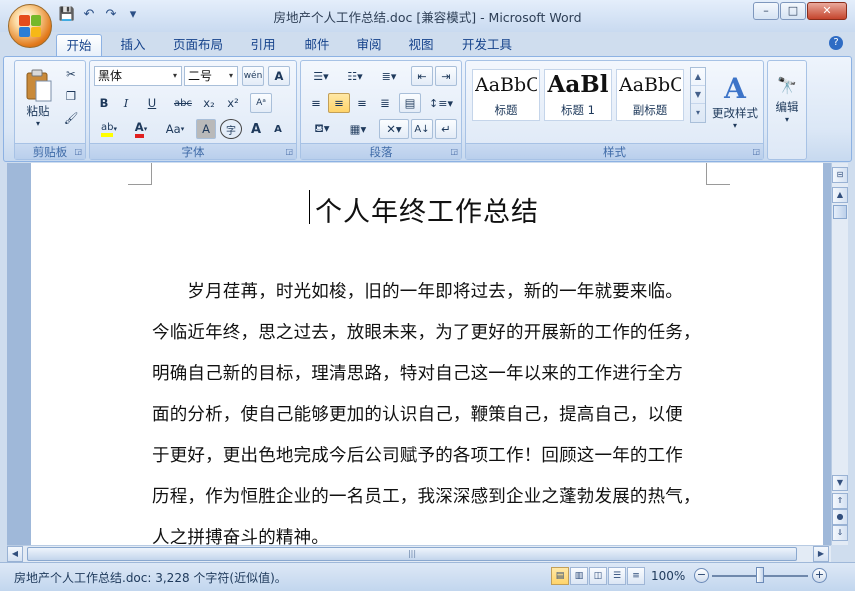 The width and height of the screenshot is (855, 591). Describe the element at coordinates (231, 129) in the screenshot. I see `enclose-characters-button: 字` at that location.